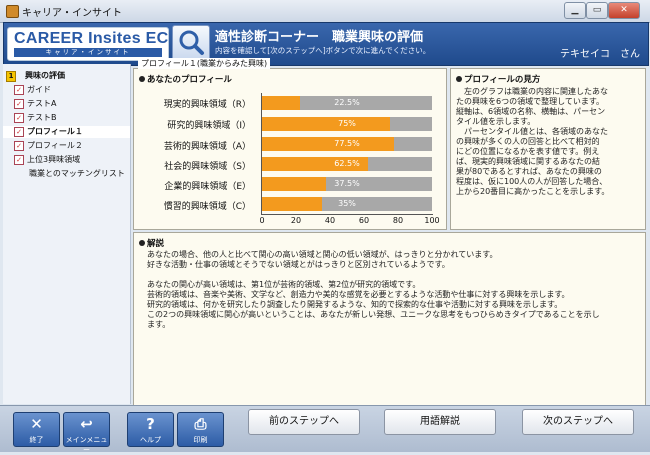 This screenshot has height=455, width=650. What do you see at coordinates (150, 424) in the screenshot?
I see `help-icon: ?` at bounding box center [150, 424].